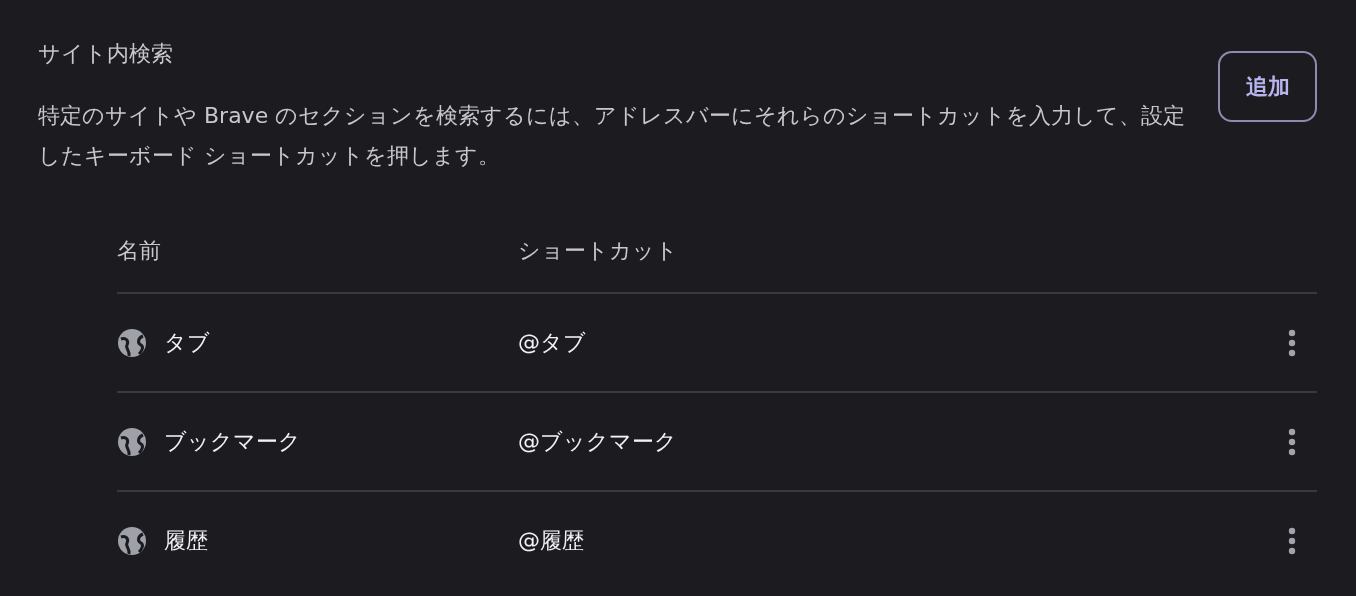 This screenshot has height=596, width=1356. Describe the element at coordinates (598, 251) in the screenshot. I see `column-header: ショートカット` at that location.